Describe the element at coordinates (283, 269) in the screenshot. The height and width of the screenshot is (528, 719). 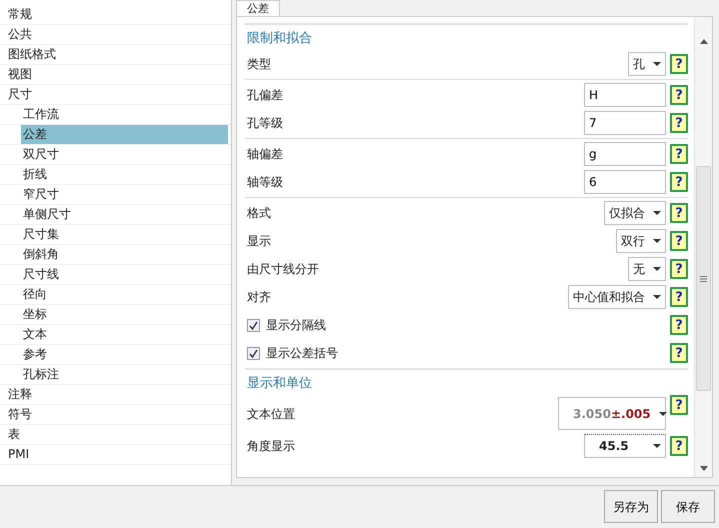
I see `field-label: 由尺寸线分开` at that location.